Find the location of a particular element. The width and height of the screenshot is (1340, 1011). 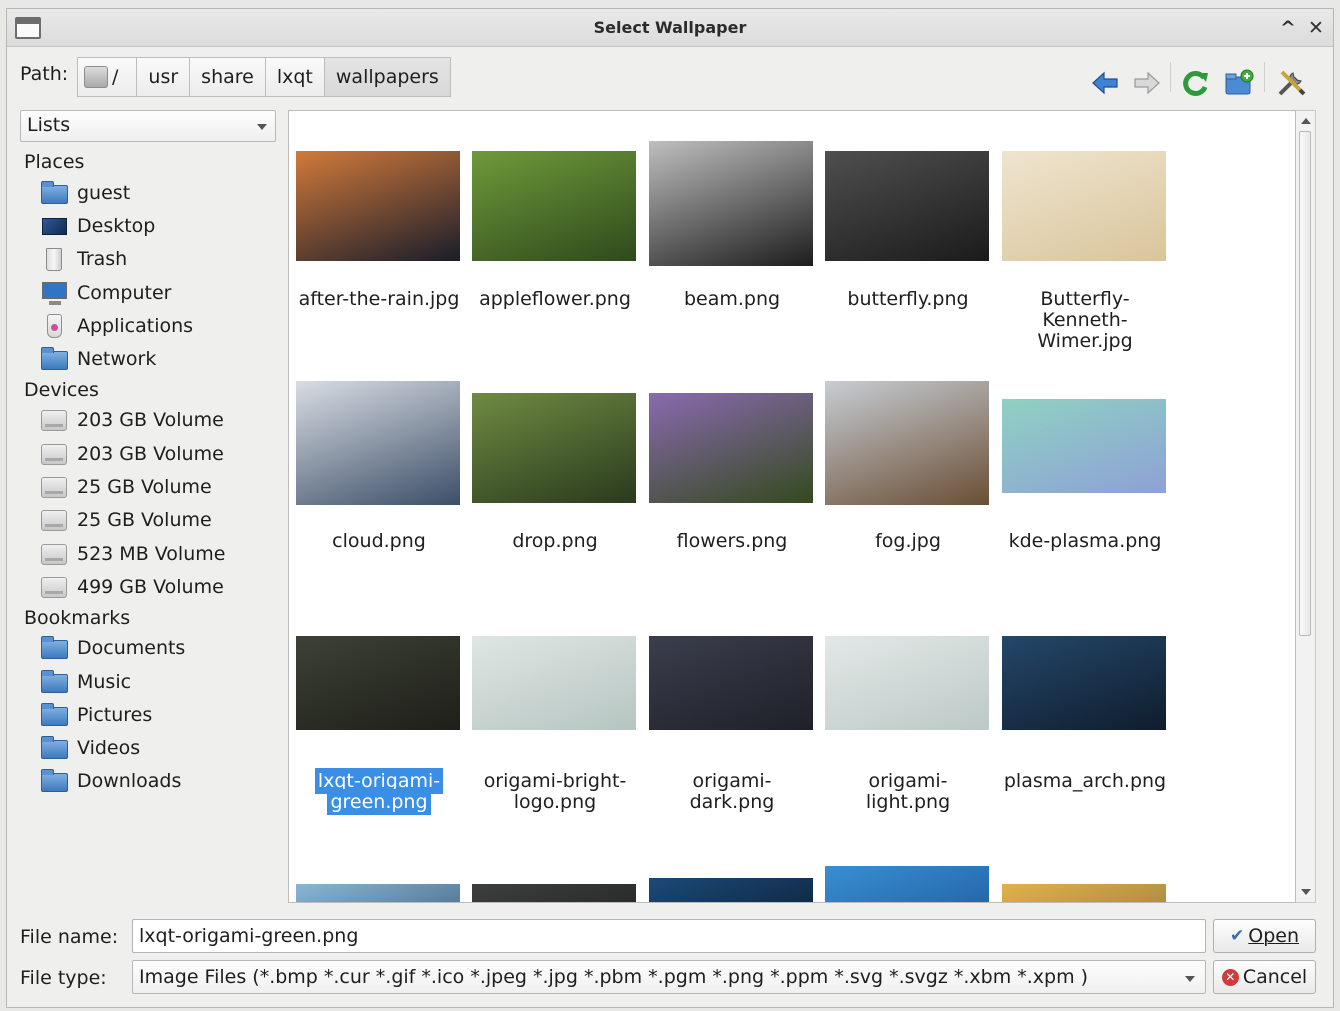

sidebar-item-documents: Documents is located at coordinates (151, 648).